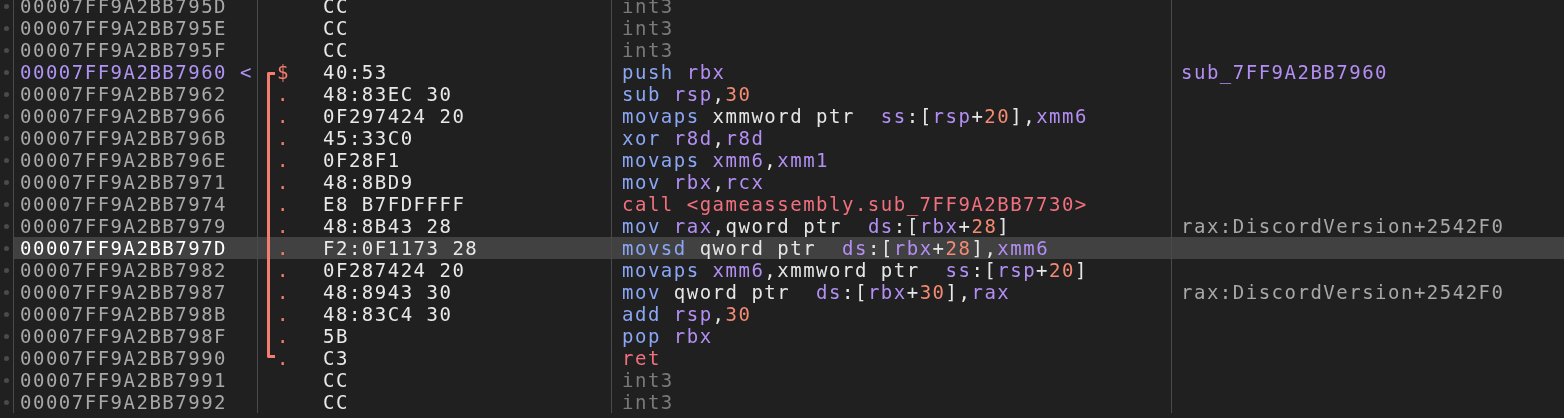 The image size is (1564, 418). I want to click on instruction-text: xor r8d,r8d, so click(693, 138).